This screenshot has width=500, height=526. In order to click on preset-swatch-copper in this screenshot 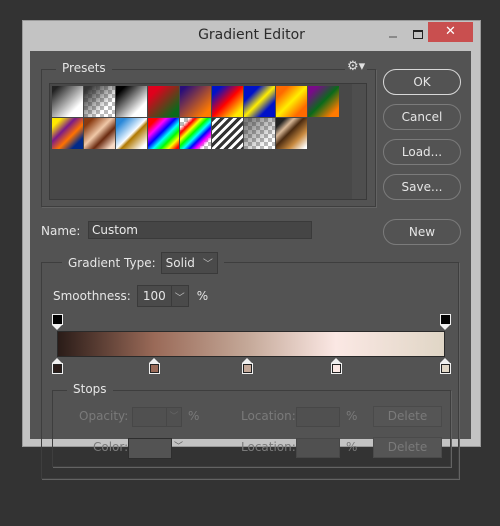, I will do `click(99, 133)`.